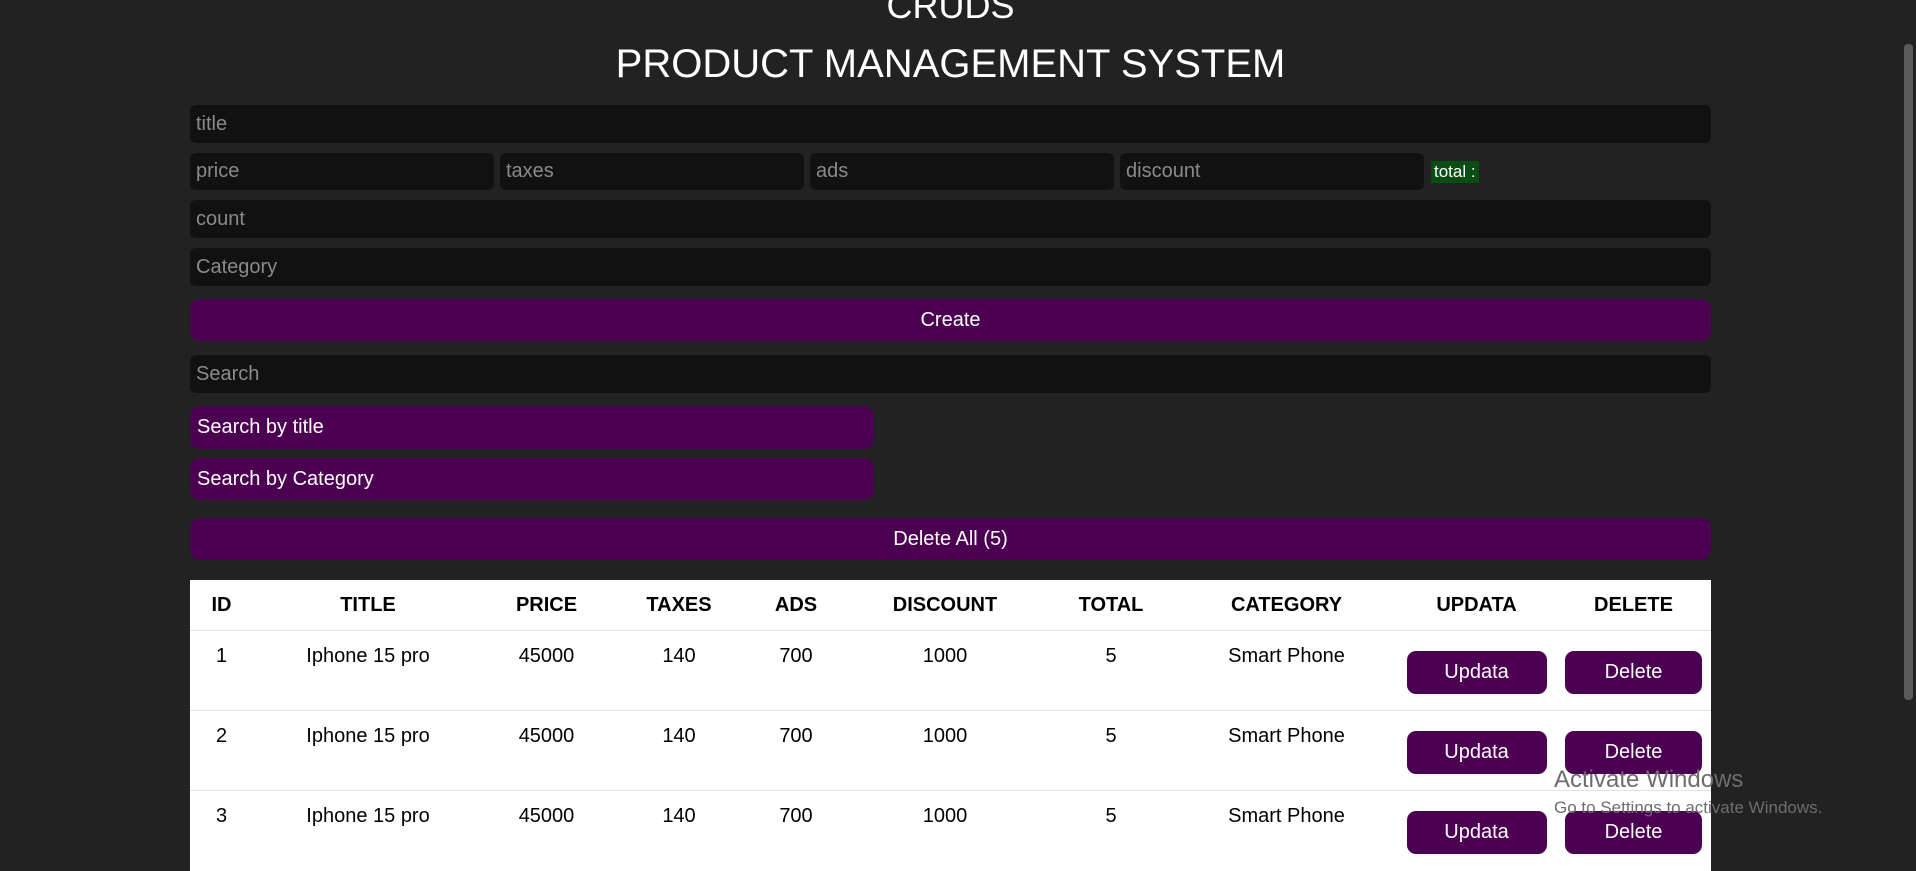 The width and height of the screenshot is (1916, 871). Describe the element at coordinates (945, 604) in the screenshot. I see `header-discount: DISCOUNT` at that location.